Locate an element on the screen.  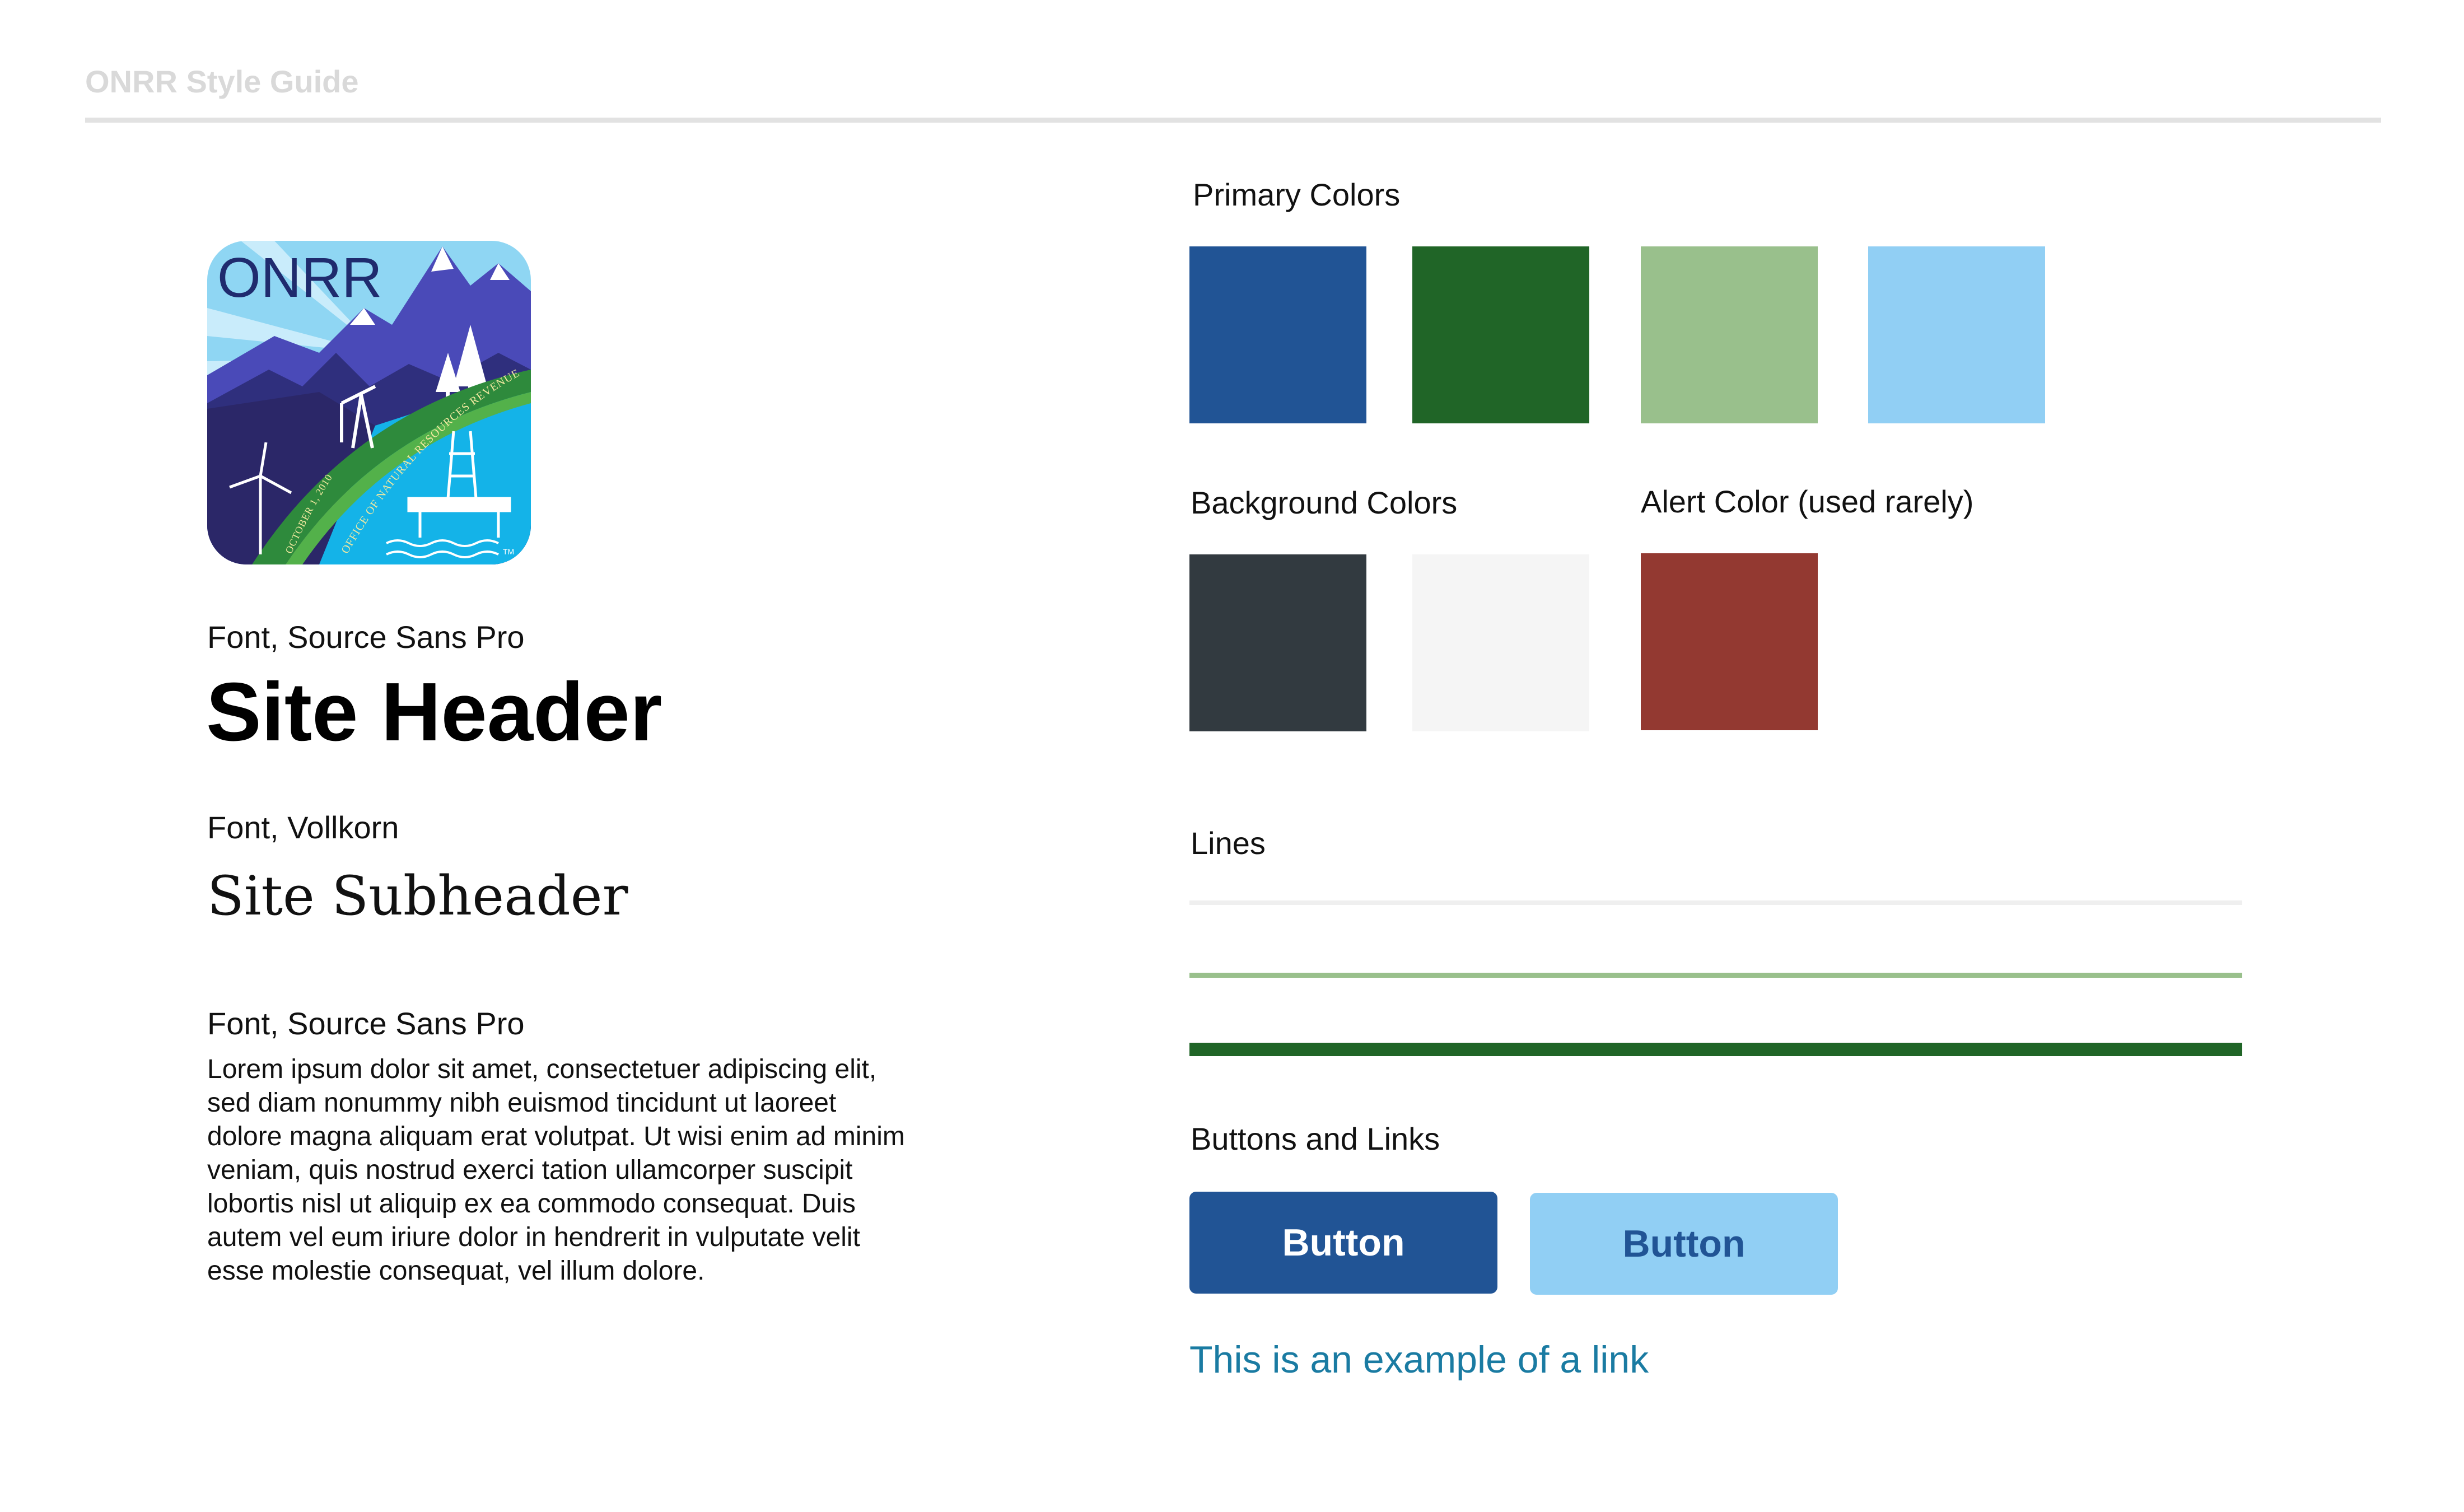
subheader-font-label: Font, Vollkorn is located at coordinates (303, 828).